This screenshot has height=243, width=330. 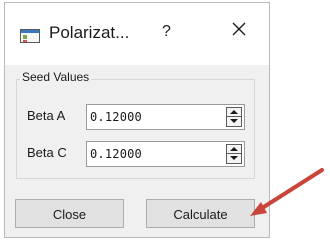 What do you see at coordinates (200, 213) in the screenshot?
I see `calculate-button: Calculate` at bounding box center [200, 213].